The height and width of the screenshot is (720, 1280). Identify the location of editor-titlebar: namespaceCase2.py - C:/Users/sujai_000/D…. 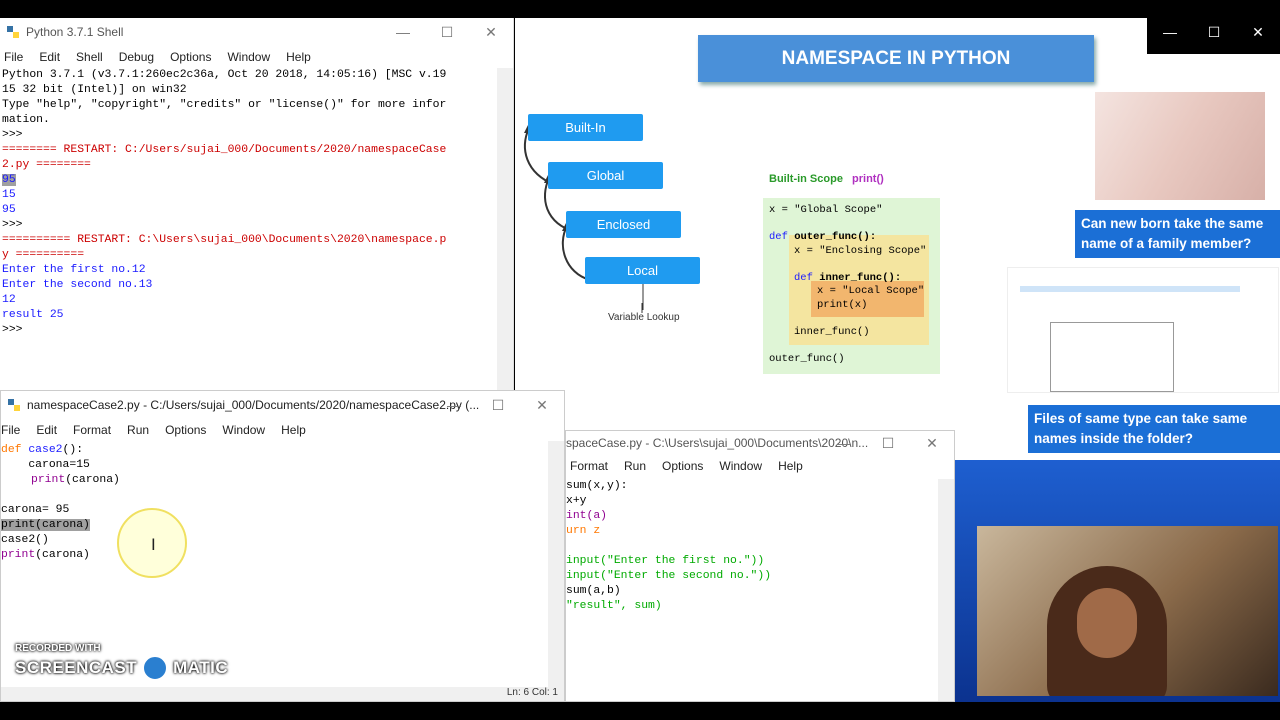
(282, 405).